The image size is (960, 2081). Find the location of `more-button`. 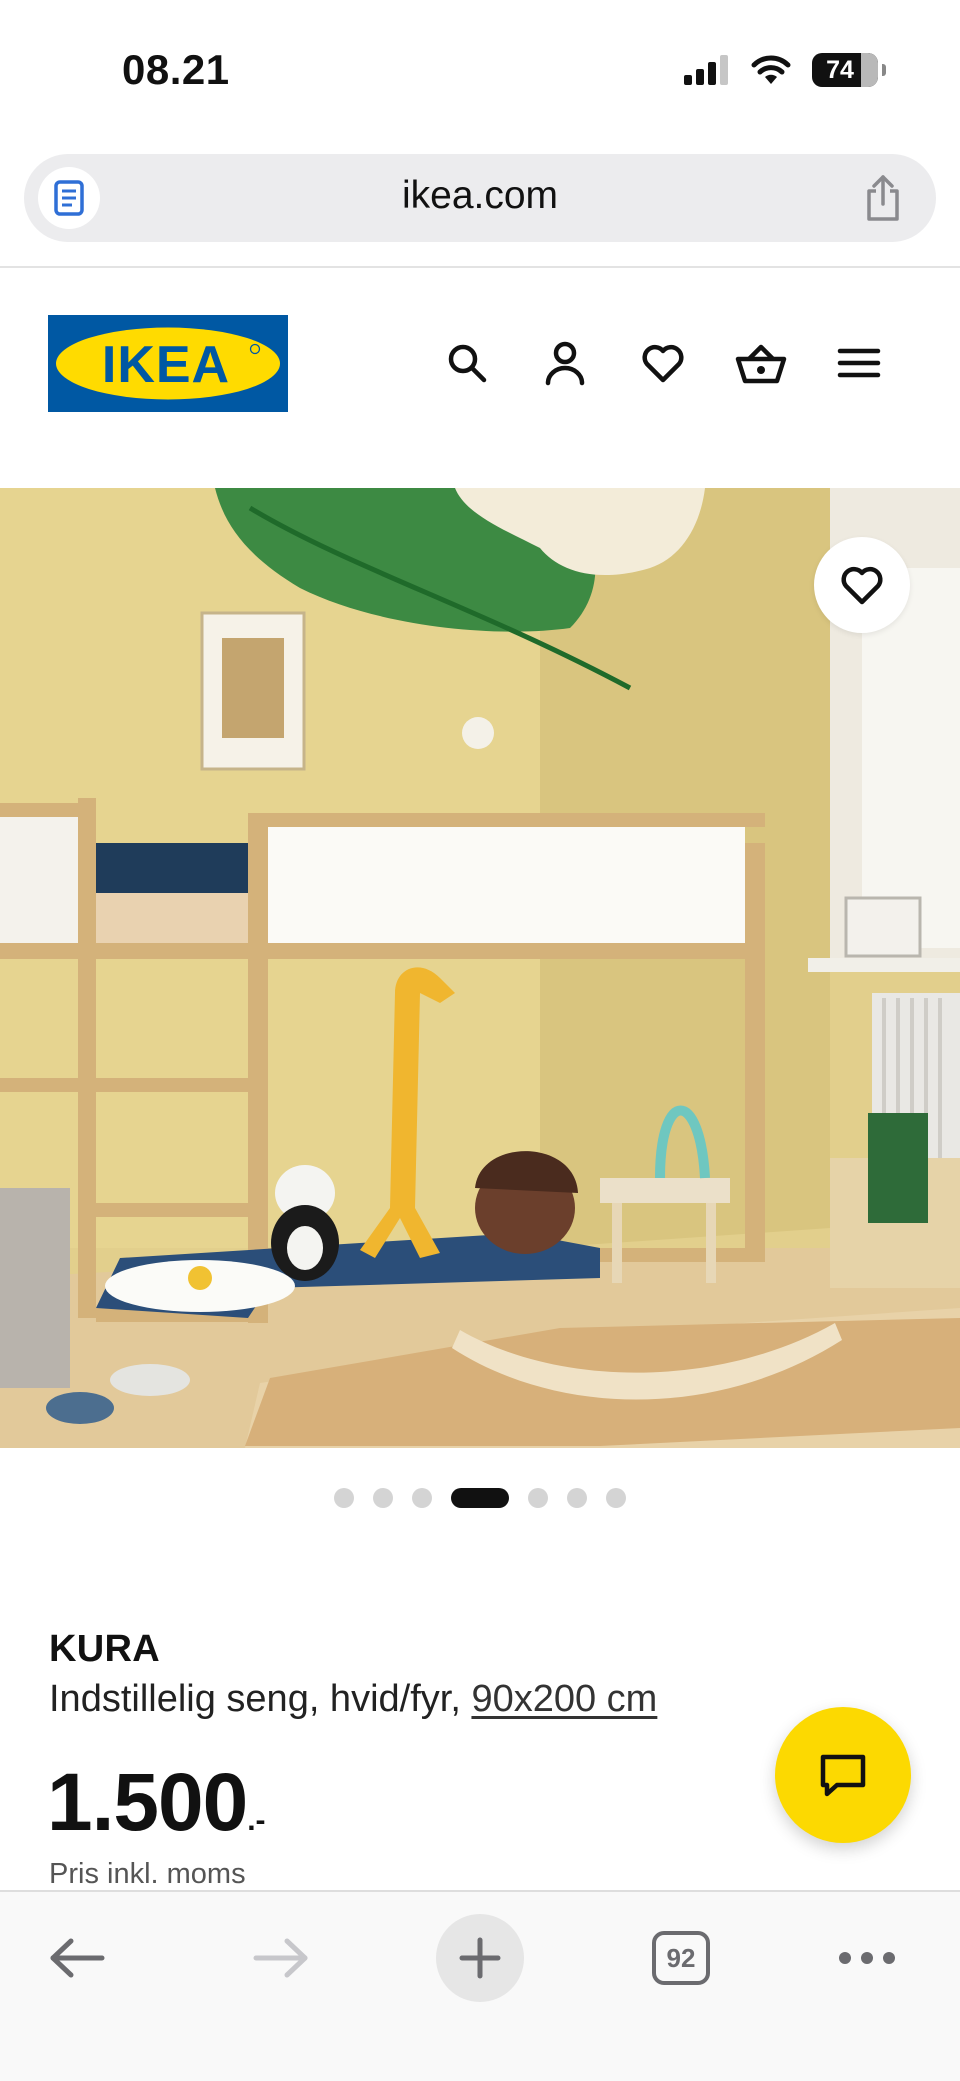

more-button is located at coordinates (867, 1958).